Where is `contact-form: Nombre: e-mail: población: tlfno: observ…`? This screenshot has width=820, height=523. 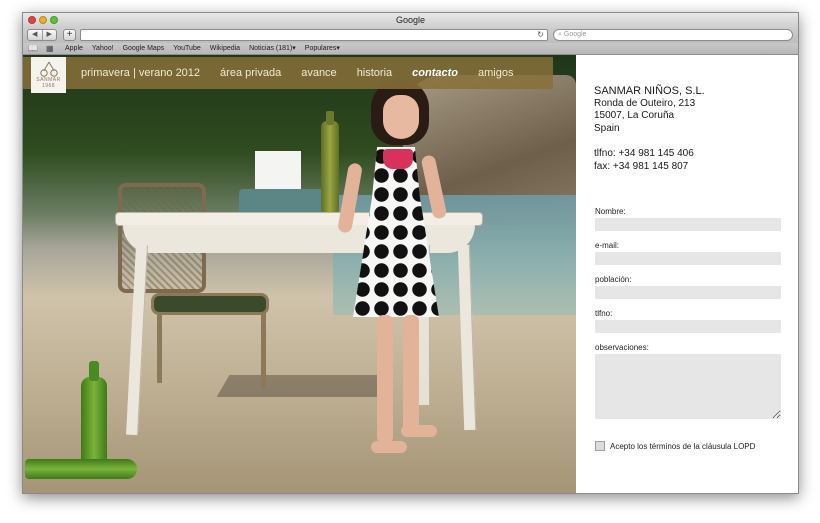 contact-form: Nombre: e-mail: población: tlfno: observ… is located at coordinates (688, 313).